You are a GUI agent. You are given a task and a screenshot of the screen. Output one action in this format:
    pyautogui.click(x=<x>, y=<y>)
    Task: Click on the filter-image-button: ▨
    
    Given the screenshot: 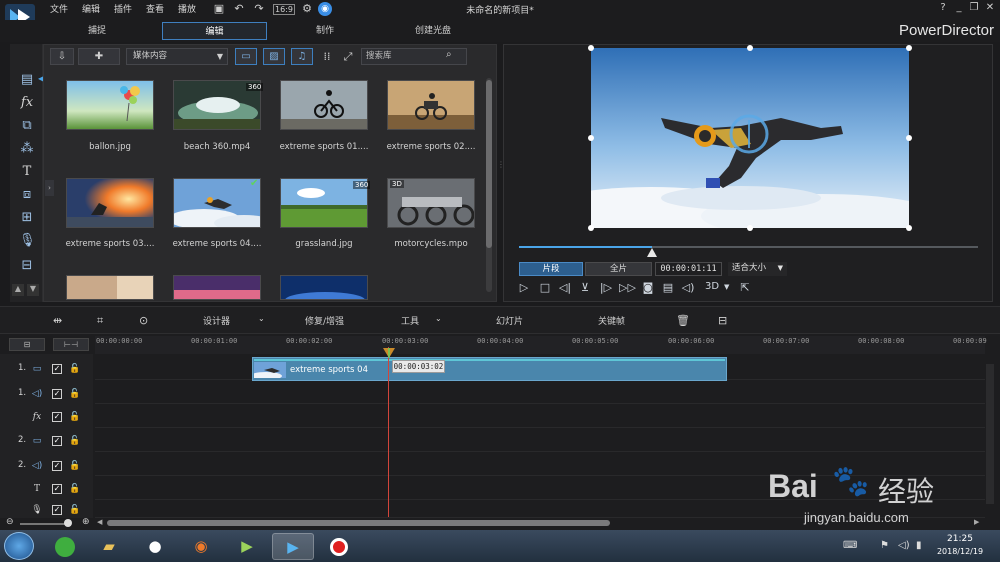 What is the action you would take?
    pyautogui.click(x=274, y=56)
    